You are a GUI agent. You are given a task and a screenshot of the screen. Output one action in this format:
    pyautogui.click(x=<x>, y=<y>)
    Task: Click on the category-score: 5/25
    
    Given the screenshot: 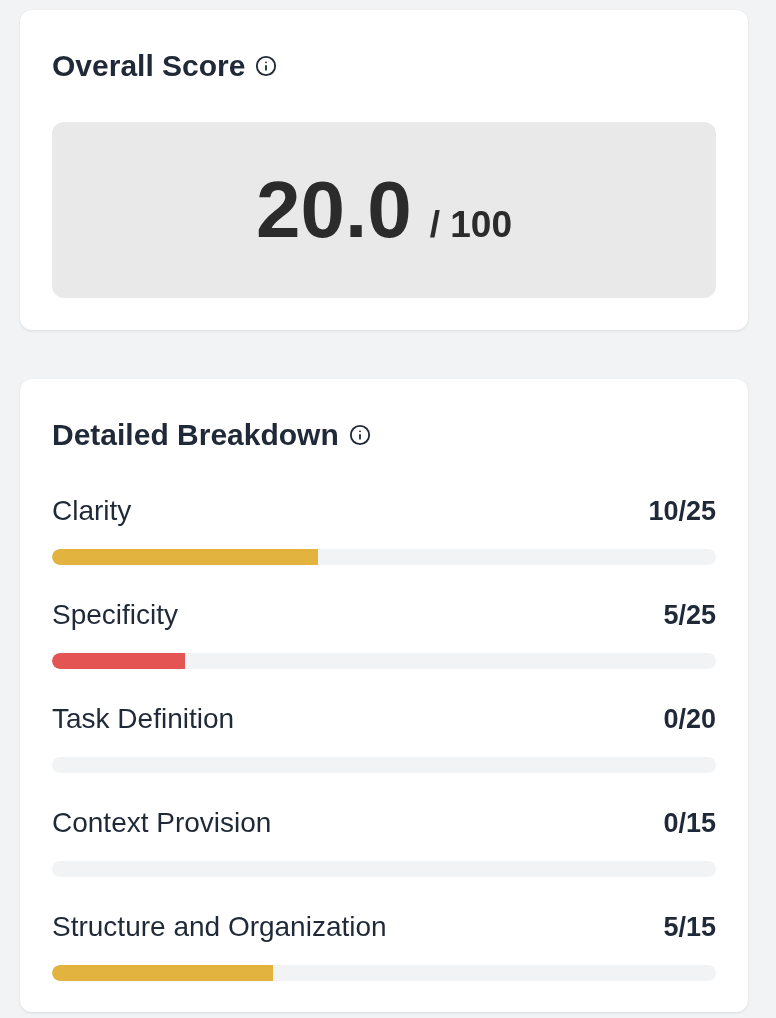 What is the action you would take?
    pyautogui.click(x=689, y=615)
    